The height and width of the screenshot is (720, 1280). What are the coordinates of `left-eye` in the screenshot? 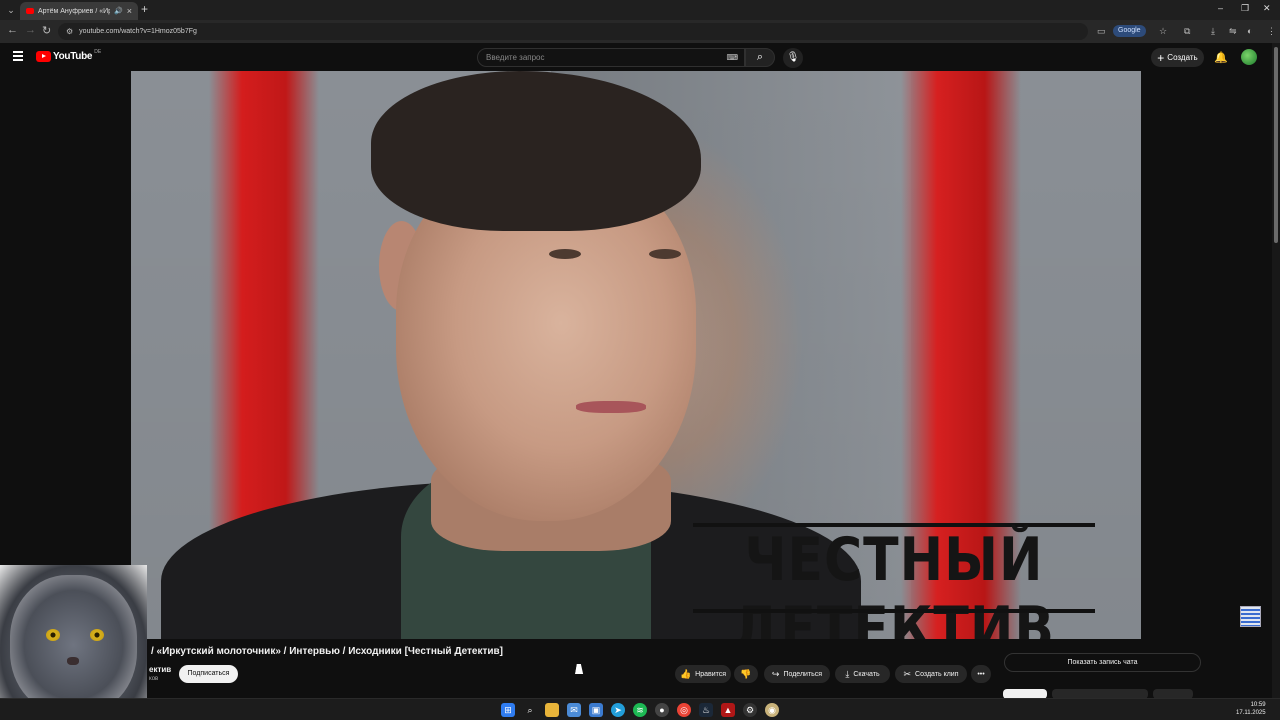 It's located at (565, 254).